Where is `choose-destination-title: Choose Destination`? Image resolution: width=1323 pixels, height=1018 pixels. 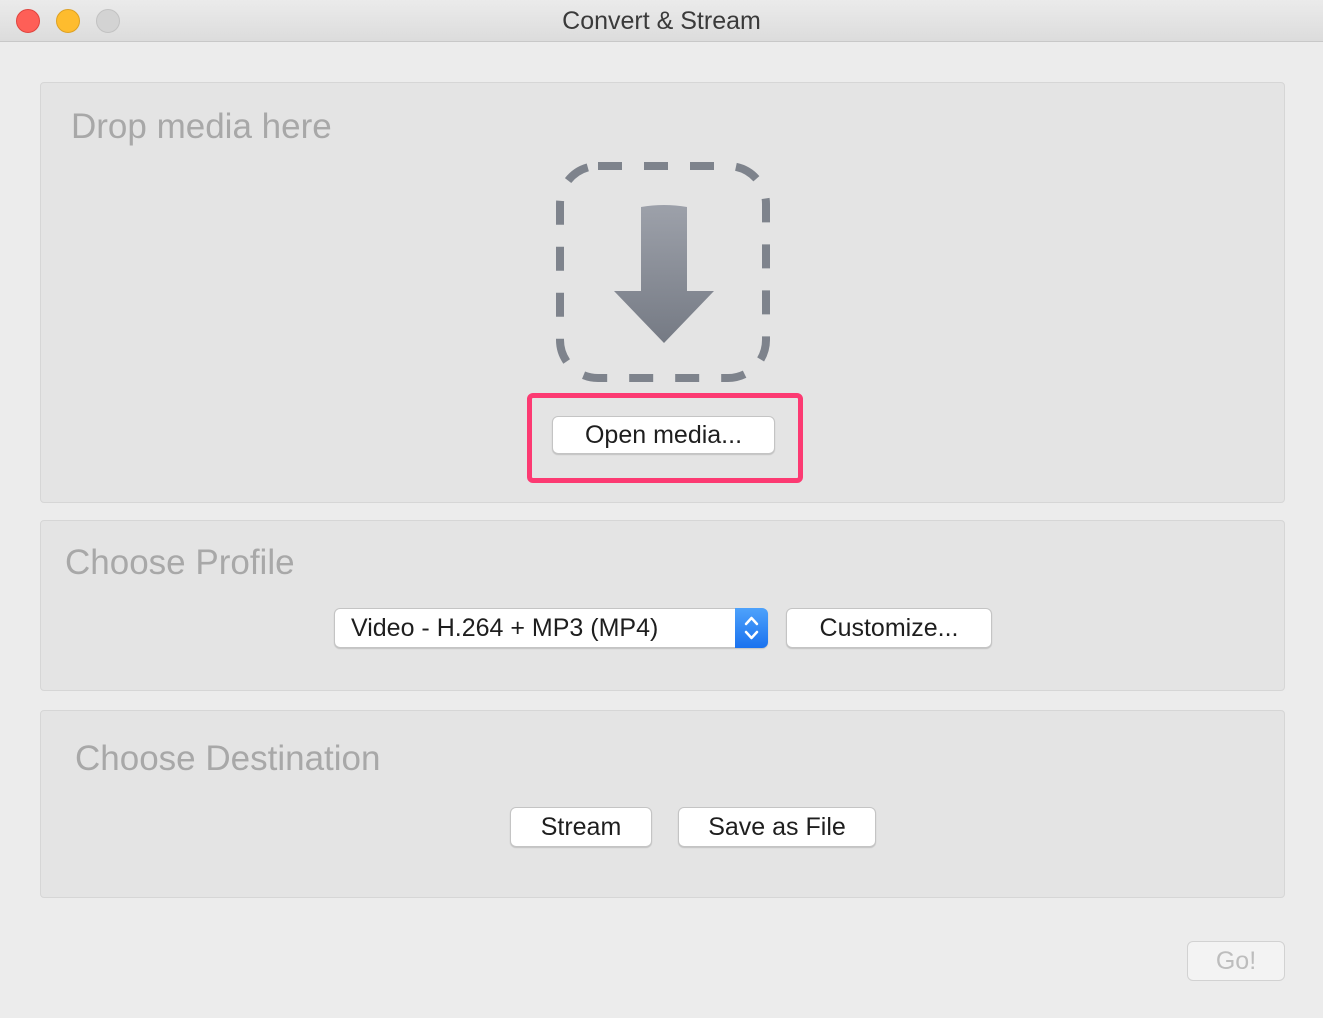
choose-destination-title: Choose Destination is located at coordinates (228, 758).